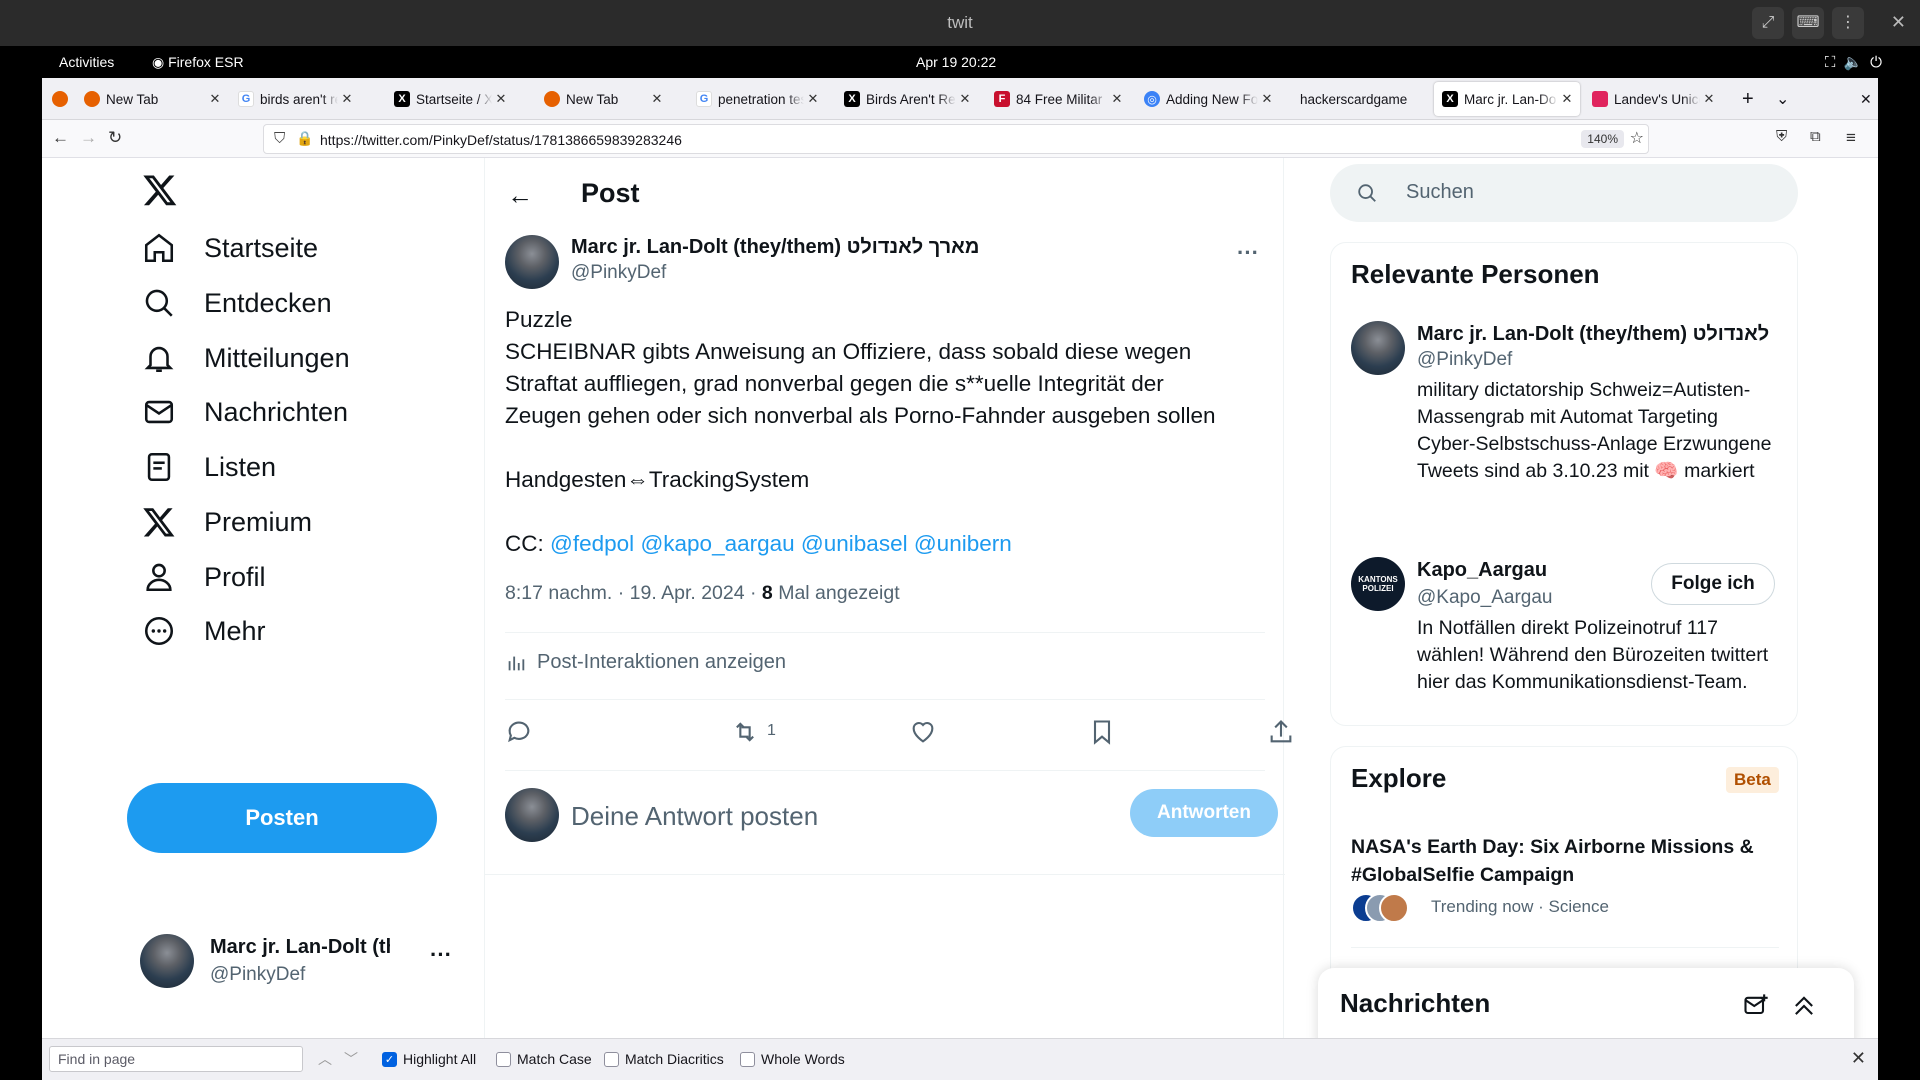  Describe the element at coordinates (1804, 1006) in the screenshot. I see `expand-icon` at that location.